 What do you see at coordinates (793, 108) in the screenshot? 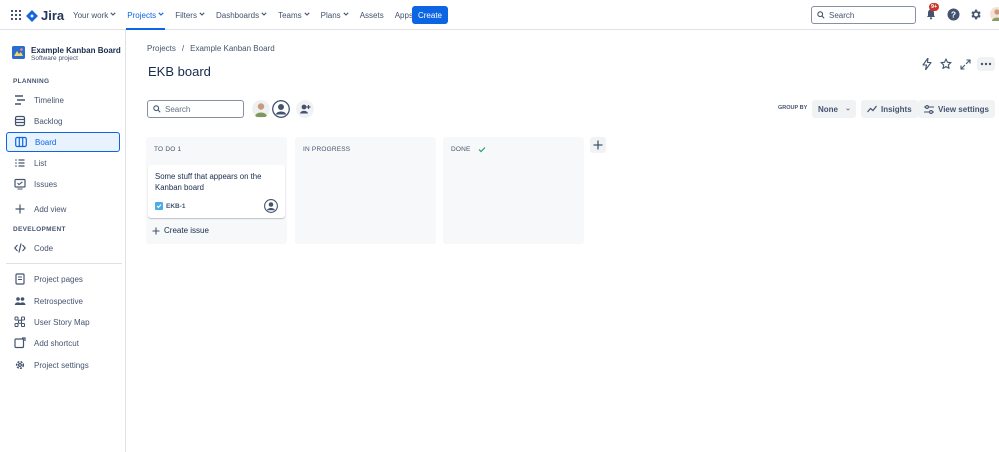
I see `group-by-label: GROUP BY` at bounding box center [793, 108].